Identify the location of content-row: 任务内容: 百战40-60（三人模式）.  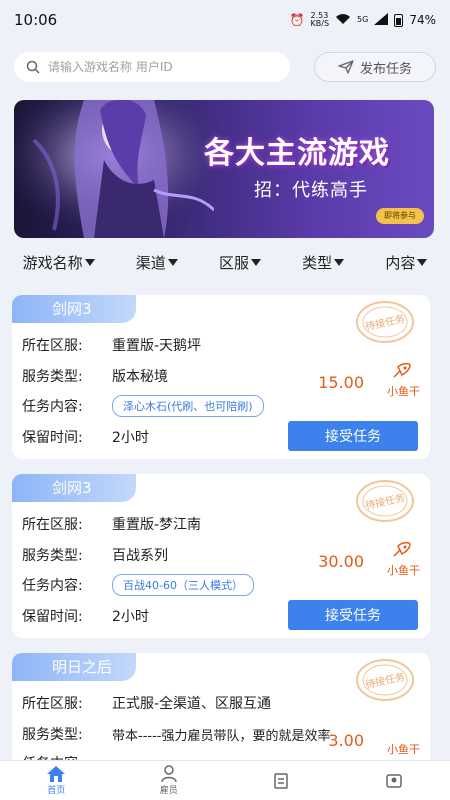
(138, 585).